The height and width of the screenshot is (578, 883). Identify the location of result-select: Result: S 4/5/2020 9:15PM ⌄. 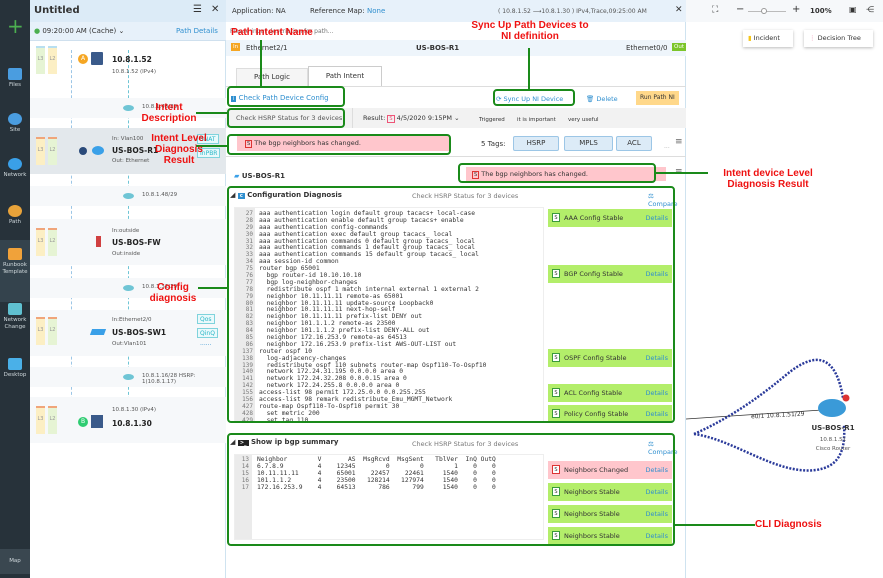
(411, 118).